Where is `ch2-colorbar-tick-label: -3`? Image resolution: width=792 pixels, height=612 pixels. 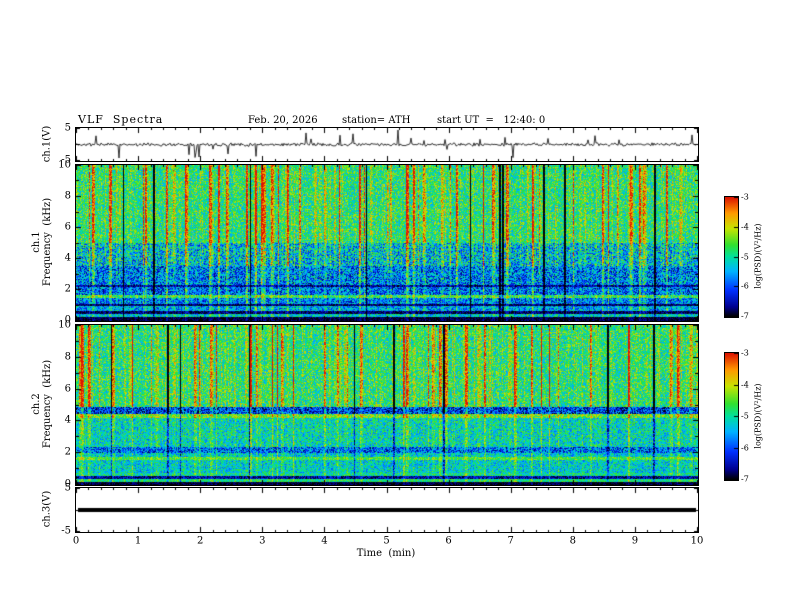
ch2-colorbar-tick-label: -3 is located at coordinates (745, 353).